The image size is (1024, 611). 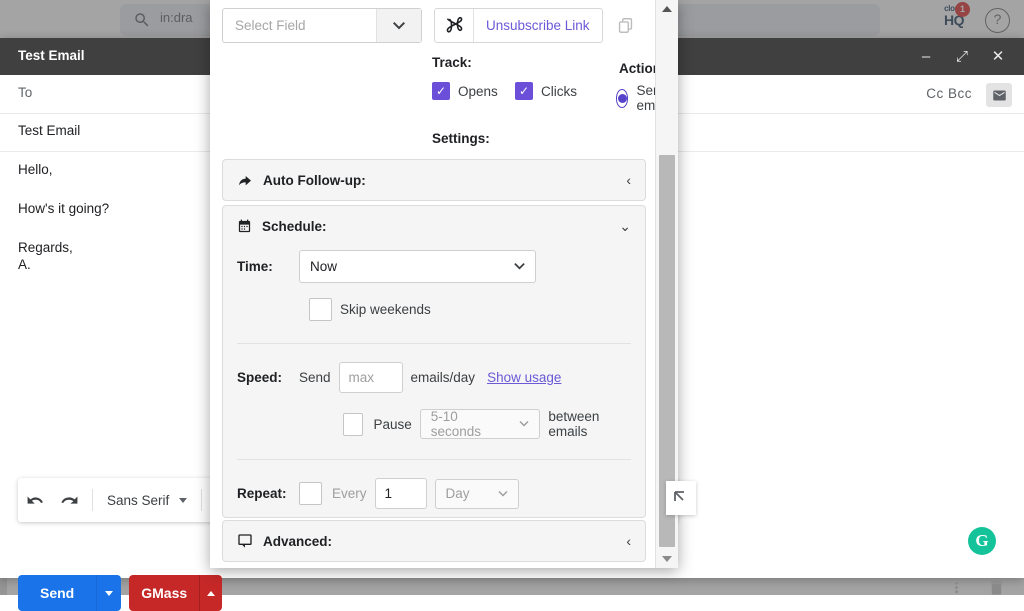 What do you see at coordinates (457, 493) in the screenshot?
I see `repeat-unit-value: Day` at bounding box center [457, 493].